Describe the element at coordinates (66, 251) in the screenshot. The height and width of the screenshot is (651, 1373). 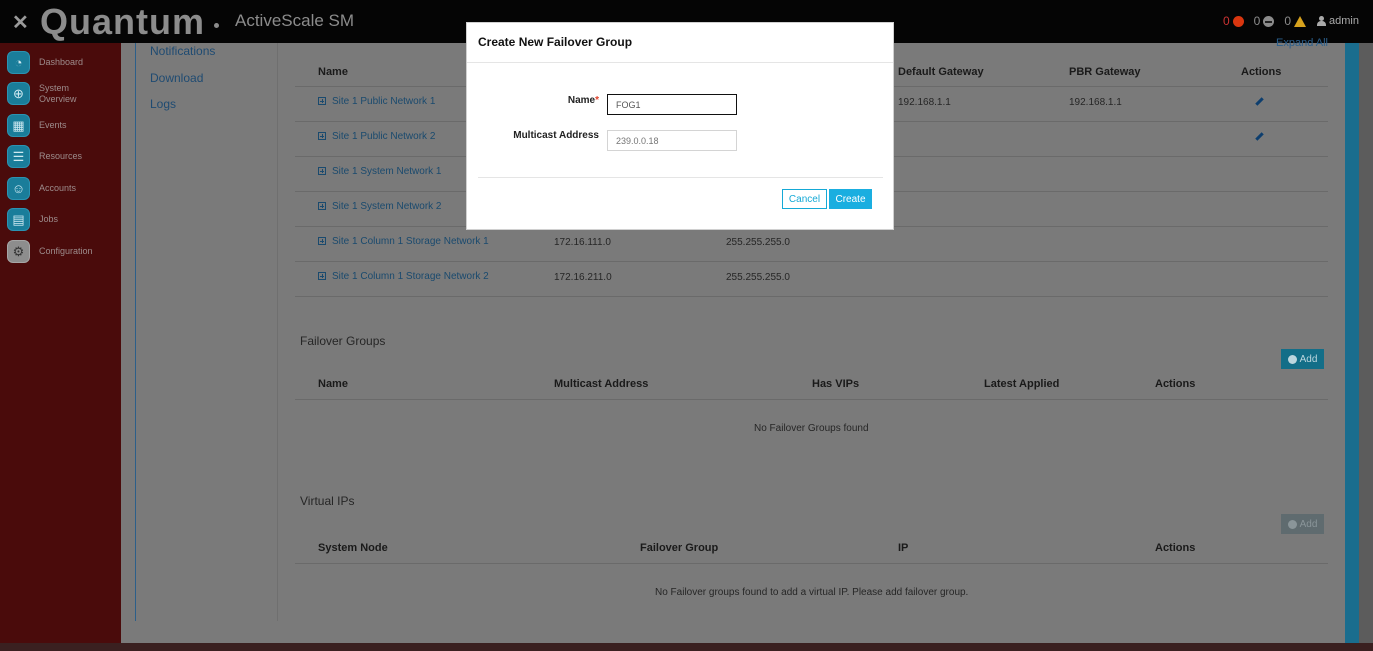
I see `sidebar-item-label: Configuration` at that location.